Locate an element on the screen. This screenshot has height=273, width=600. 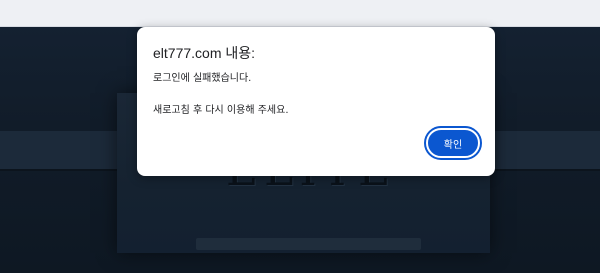
dialog-message-line1: 로그인에 실패했습니다. is located at coordinates (202, 78).